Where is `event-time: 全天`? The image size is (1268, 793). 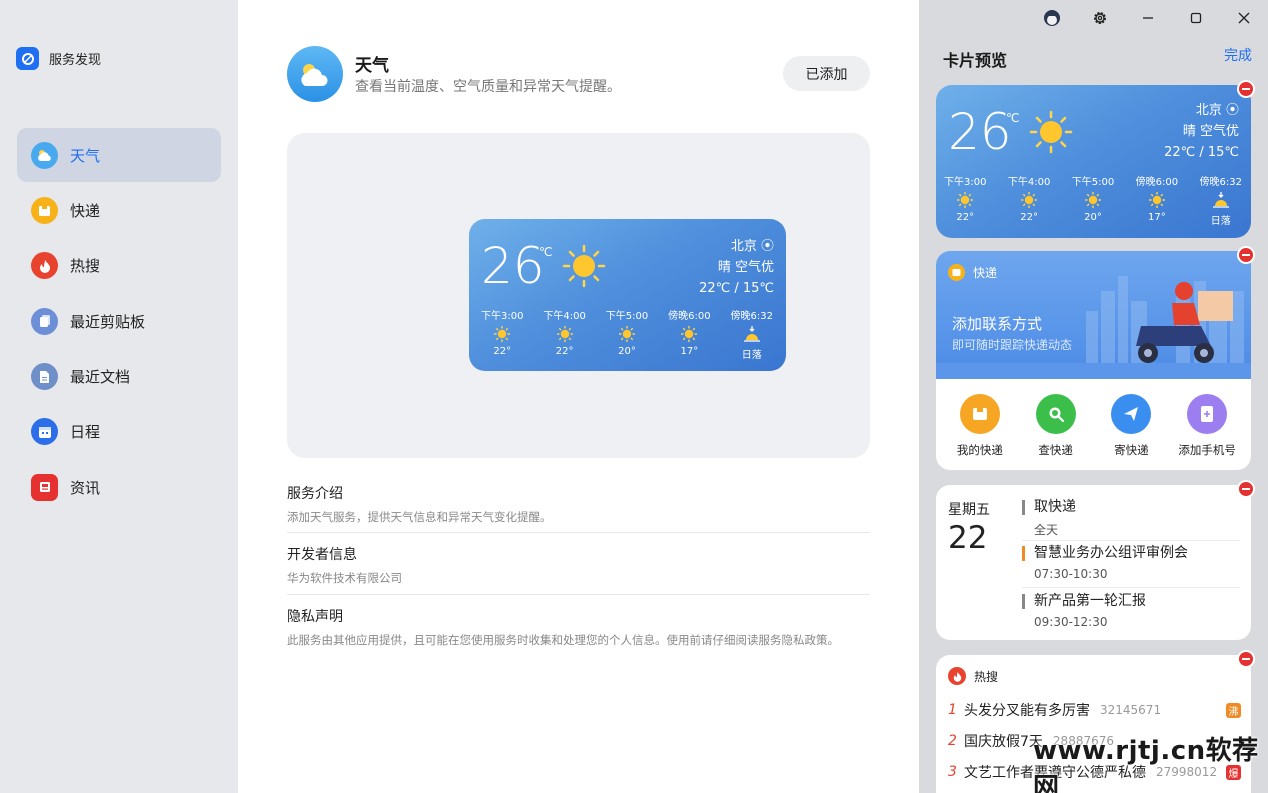 event-time: 全天 is located at coordinates (1046, 530).